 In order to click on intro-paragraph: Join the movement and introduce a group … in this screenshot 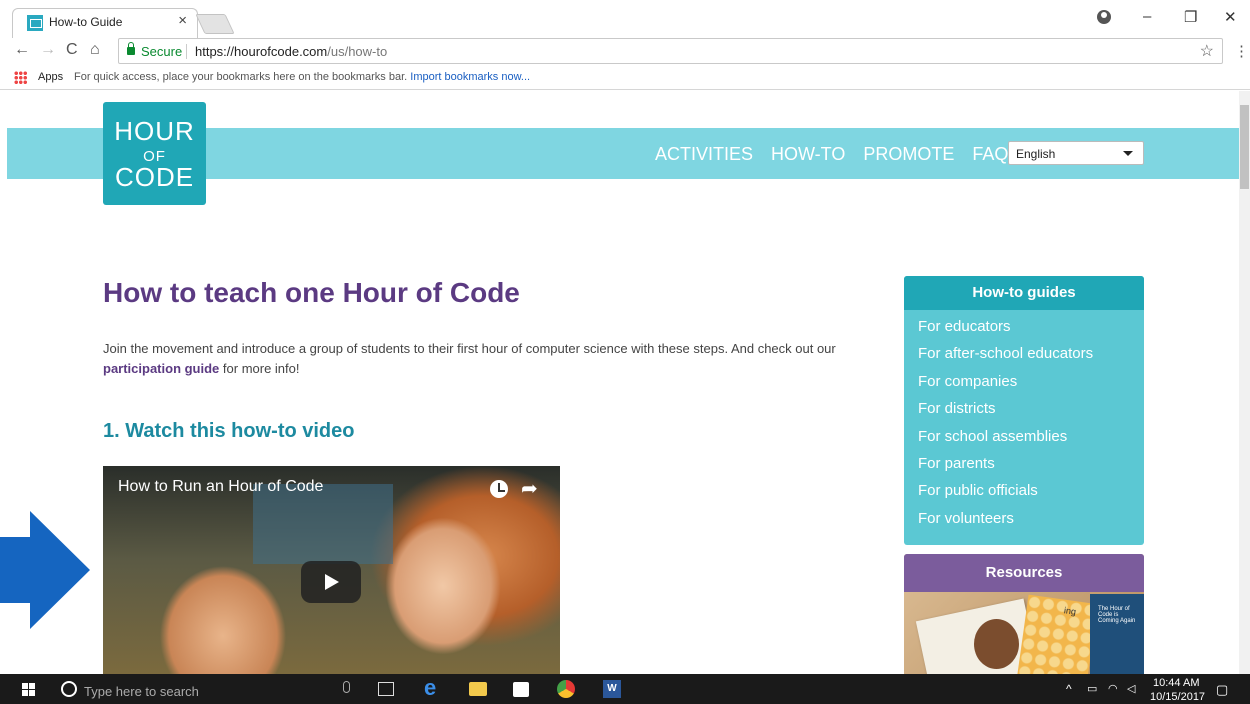, I will do `click(493, 359)`.